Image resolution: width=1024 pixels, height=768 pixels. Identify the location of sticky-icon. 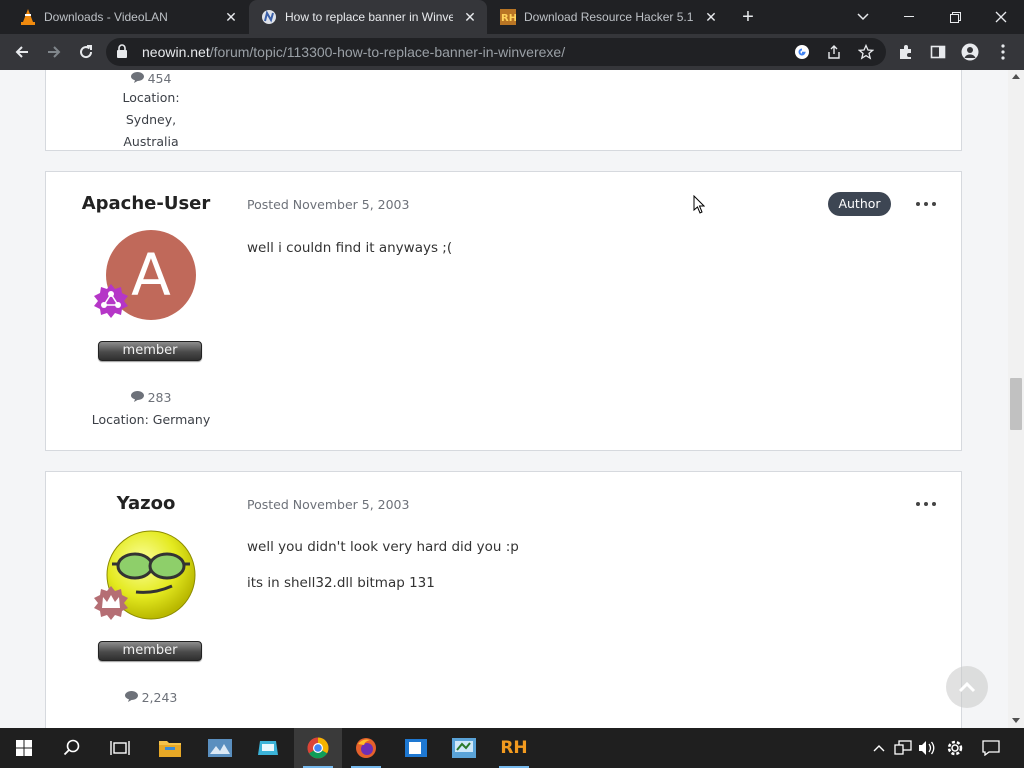
(416, 748).